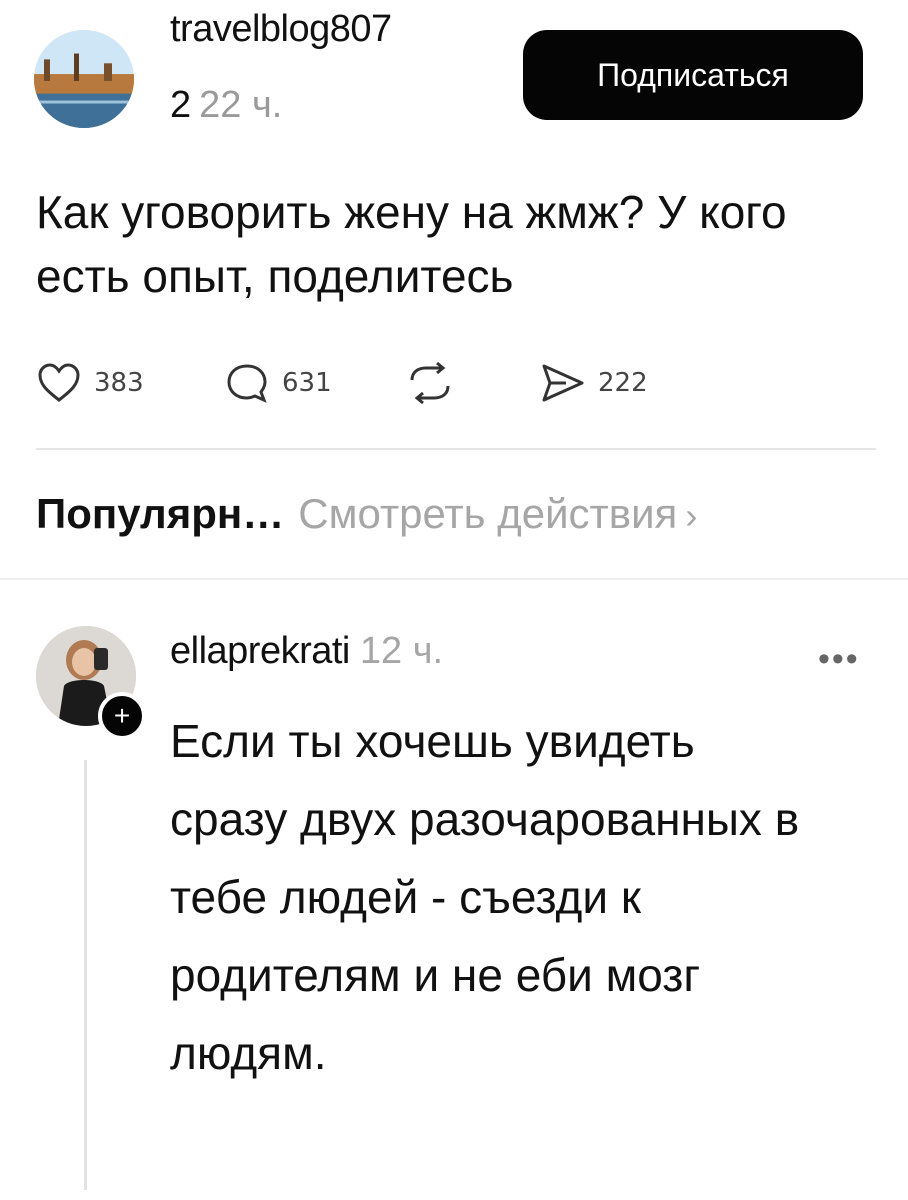 The height and width of the screenshot is (1200, 908). What do you see at coordinates (181, 105) in the screenshot?
I see `post-badge-number: 2` at bounding box center [181, 105].